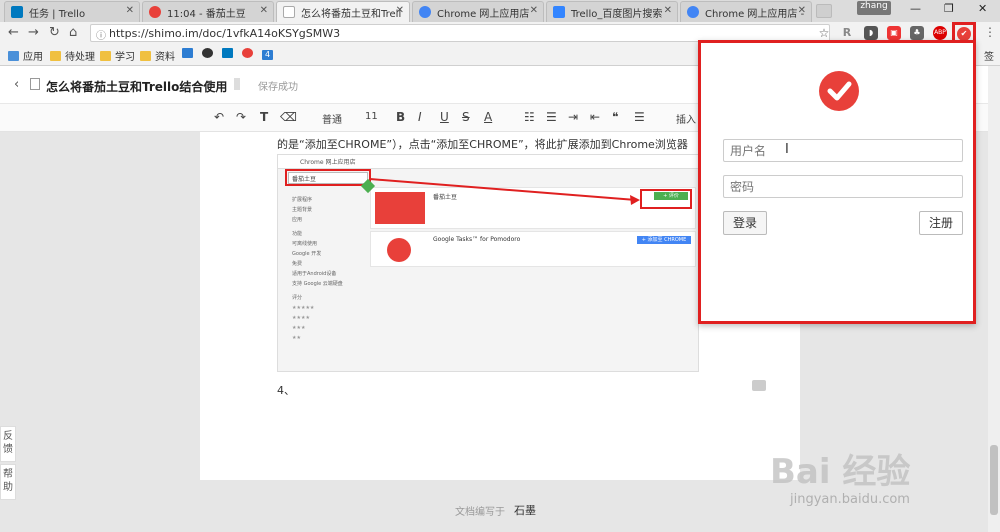  I want to click on tab-shimo-doc: 怎么将番茄土豆和Trell ✕, so click(343, 11).